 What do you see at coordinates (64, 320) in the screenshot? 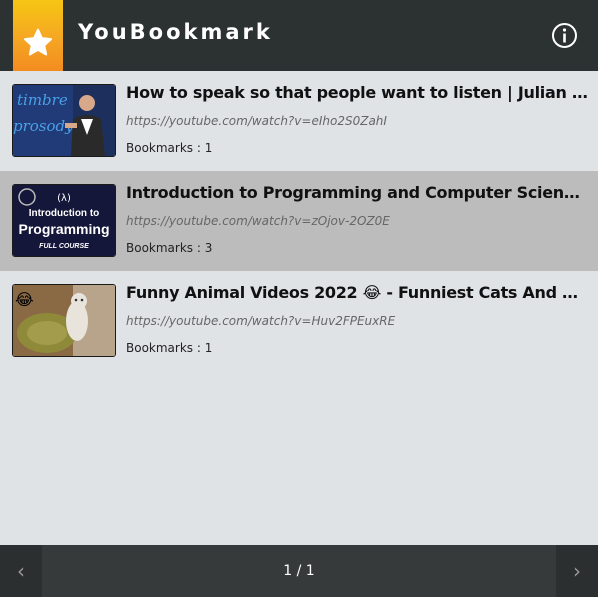
I see `video-thumbnail: 😂` at bounding box center [64, 320].